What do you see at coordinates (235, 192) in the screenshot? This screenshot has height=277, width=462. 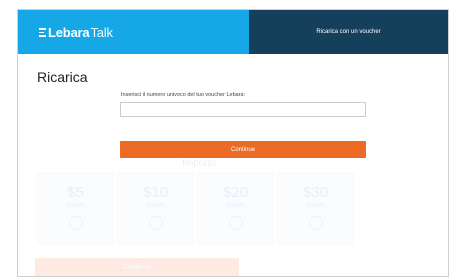 I see `card-amount: $20` at bounding box center [235, 192].